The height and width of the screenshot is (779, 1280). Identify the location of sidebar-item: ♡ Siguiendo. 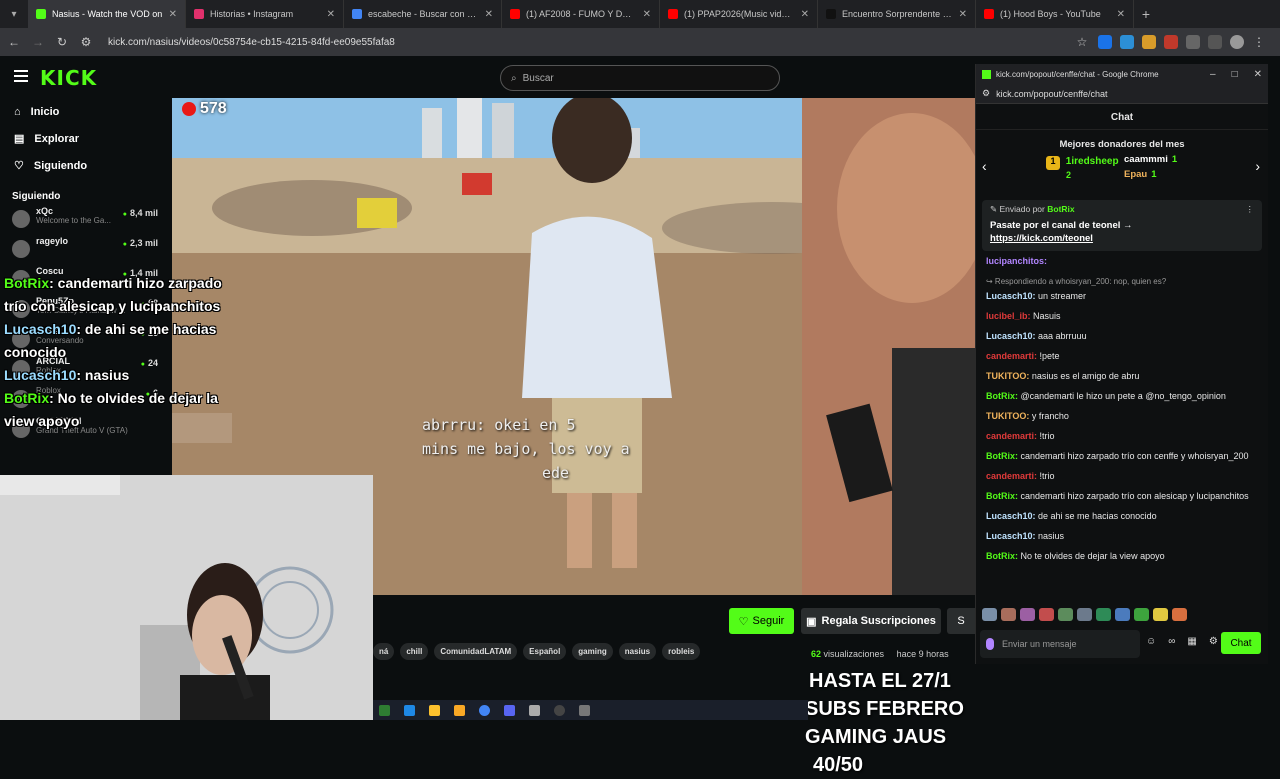
(86, 165).